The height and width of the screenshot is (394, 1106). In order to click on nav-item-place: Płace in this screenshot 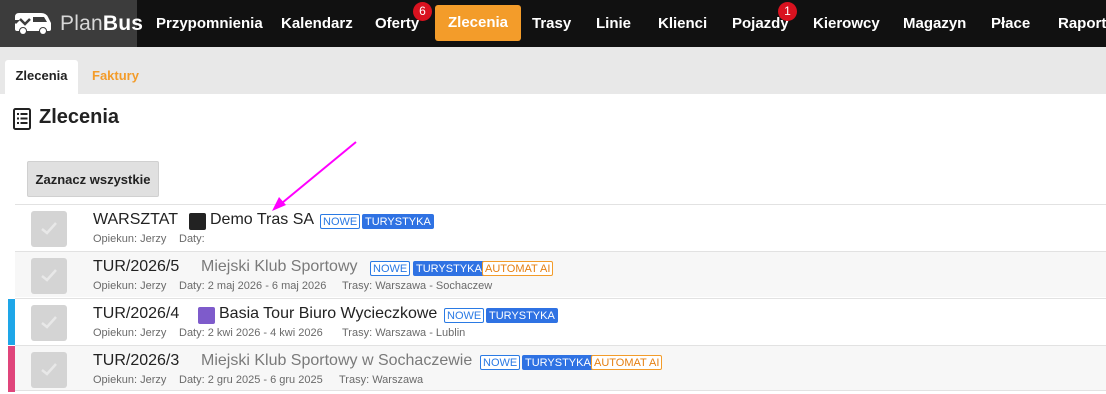, I will do `click(1010, 23)`.